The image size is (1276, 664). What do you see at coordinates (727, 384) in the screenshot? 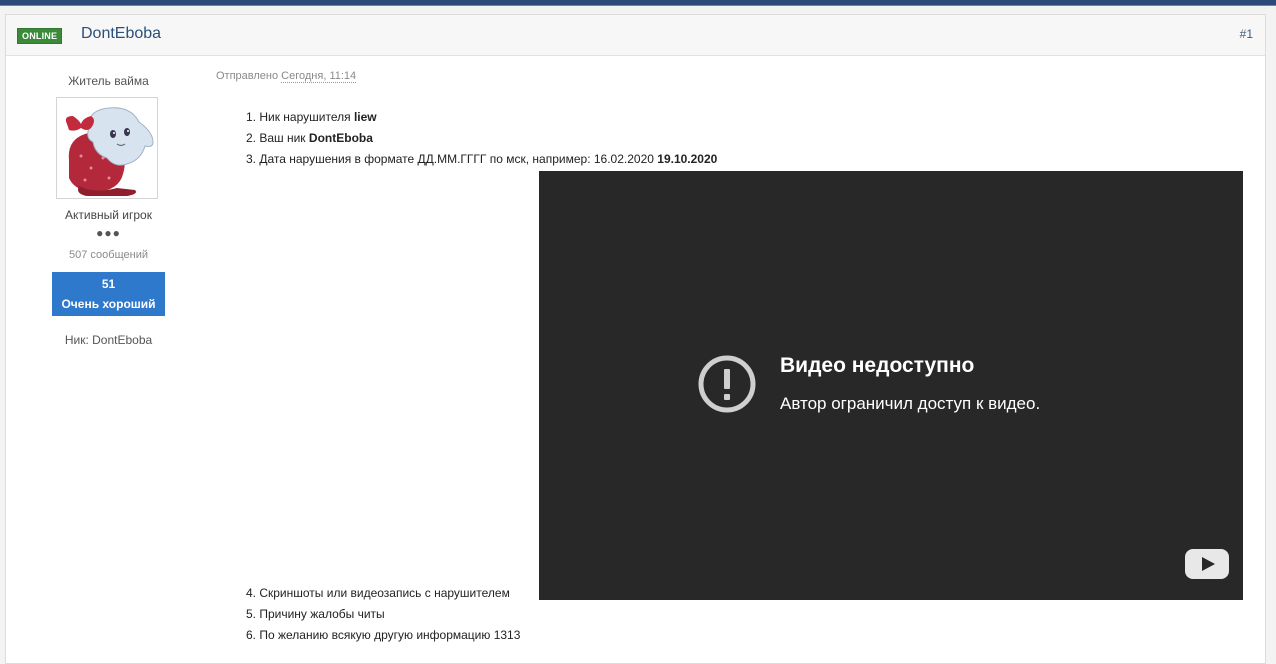
I see `exclamation-circle-icon` at bounding box center [727, 384].